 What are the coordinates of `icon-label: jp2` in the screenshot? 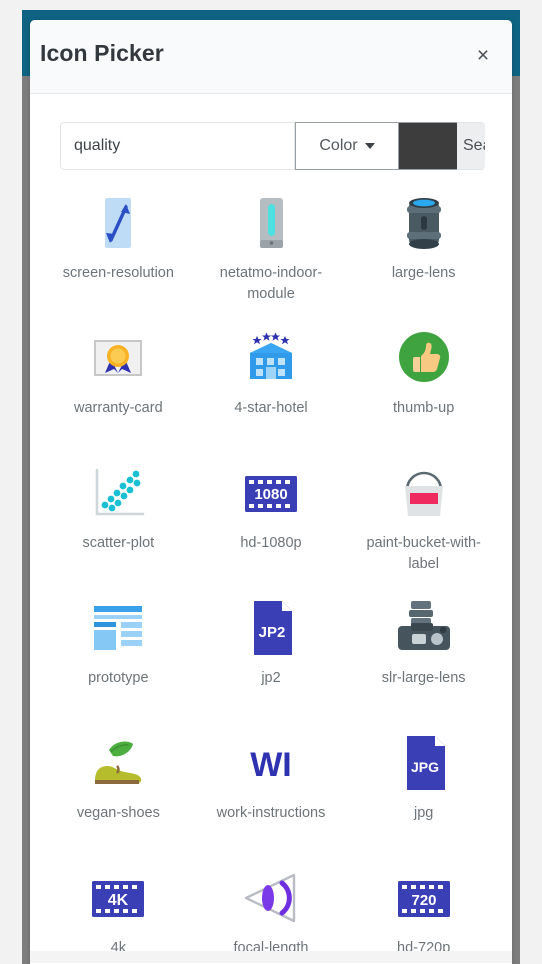 It's located at (271, 678).